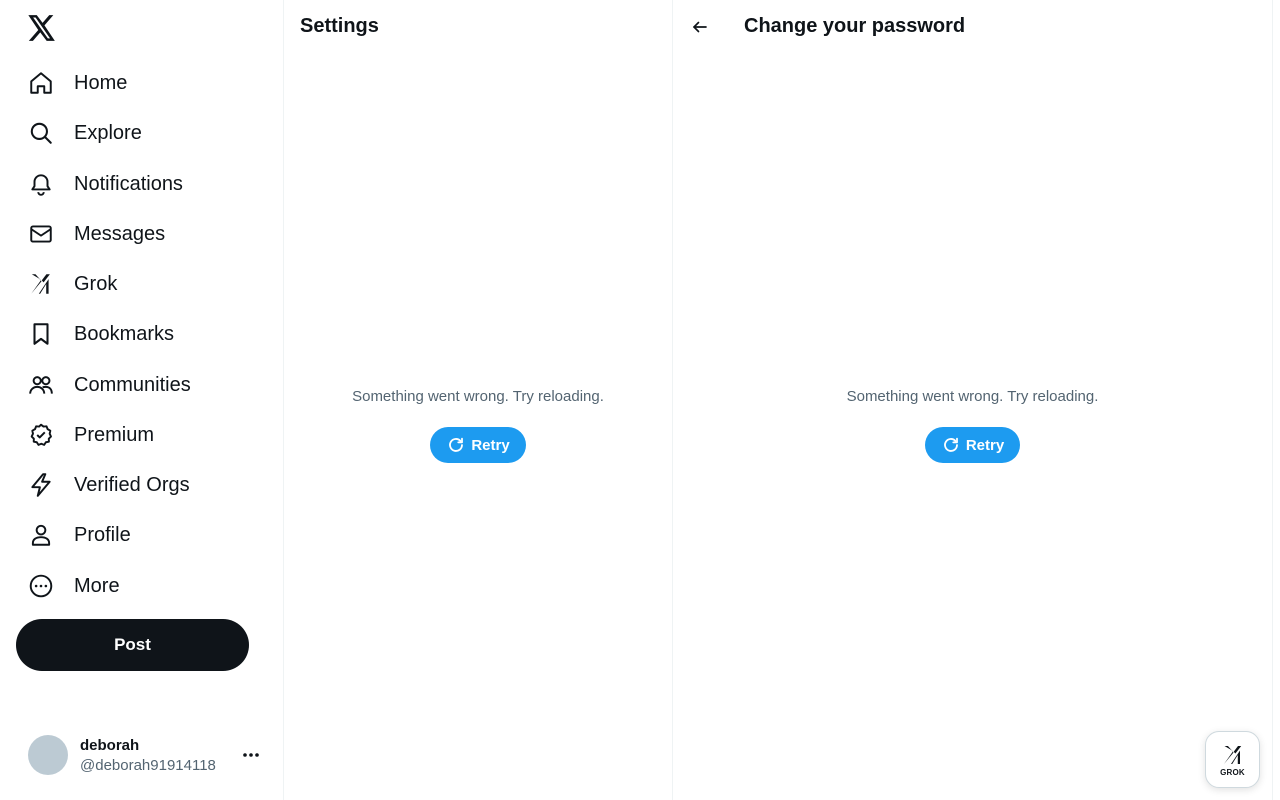  I want to click on nav-item-bookmarks: Bookmarks, so click(101, 334).